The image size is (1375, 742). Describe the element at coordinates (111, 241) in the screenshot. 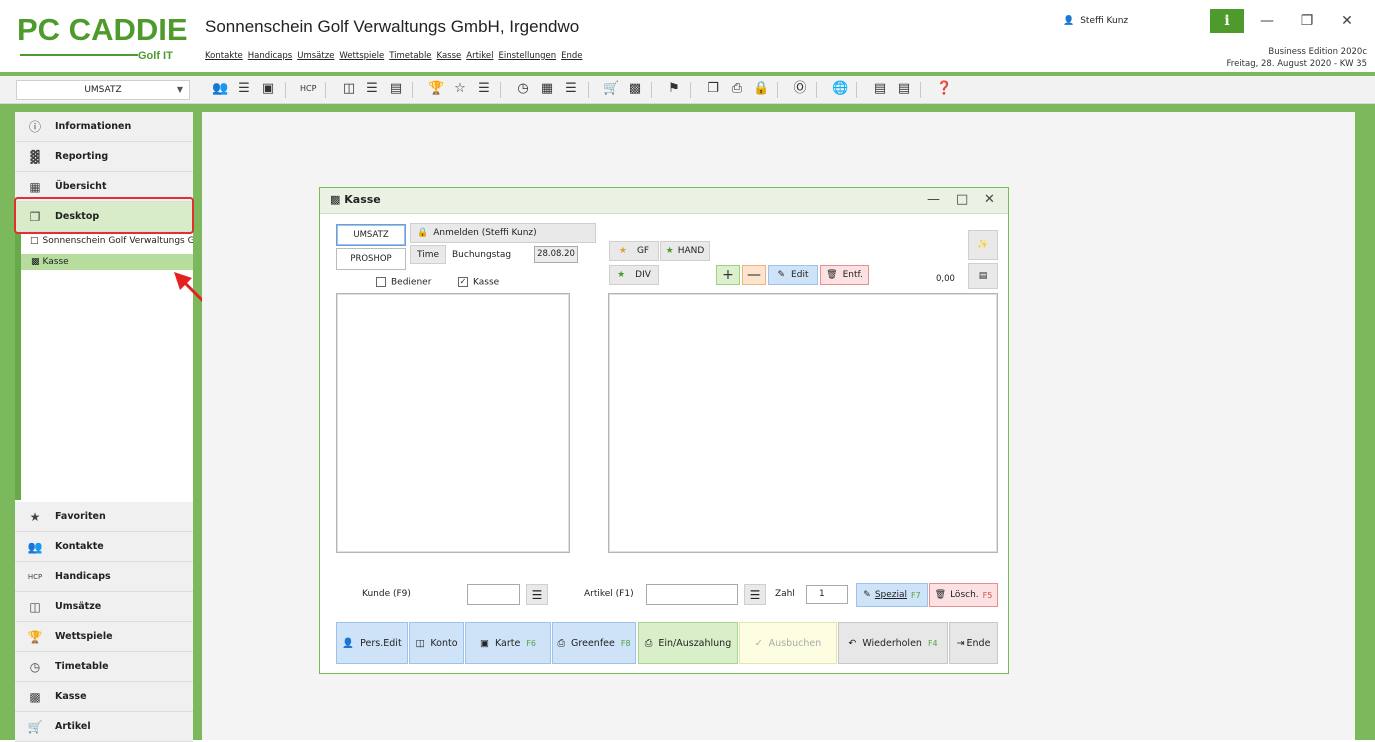

I see `tree-item-company: □ Sonnenschein Golf Verwaltungs Gmb` at that location.